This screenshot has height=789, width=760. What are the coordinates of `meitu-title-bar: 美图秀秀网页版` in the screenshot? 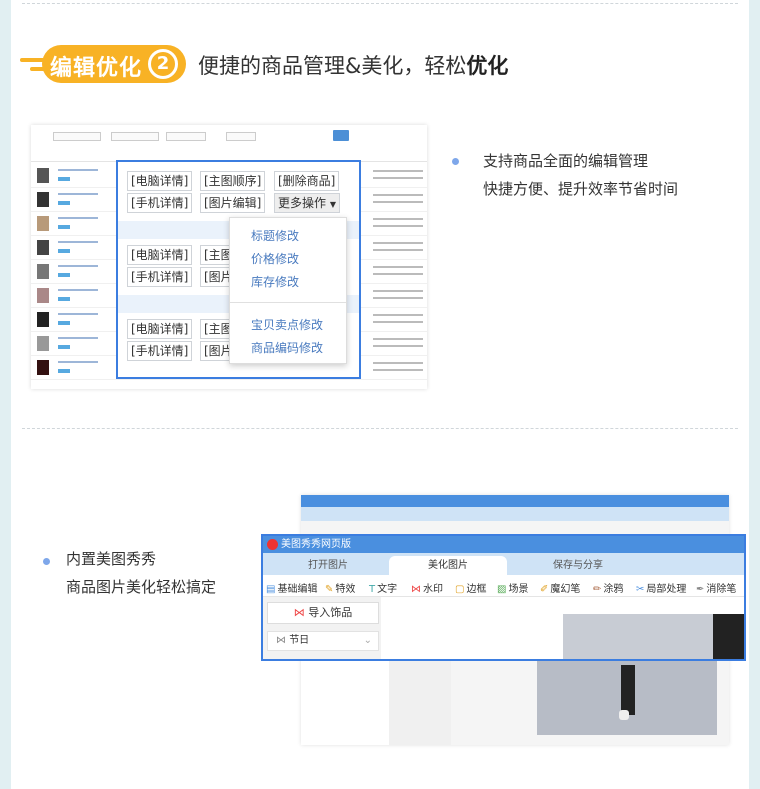 It's located at (503, 544).